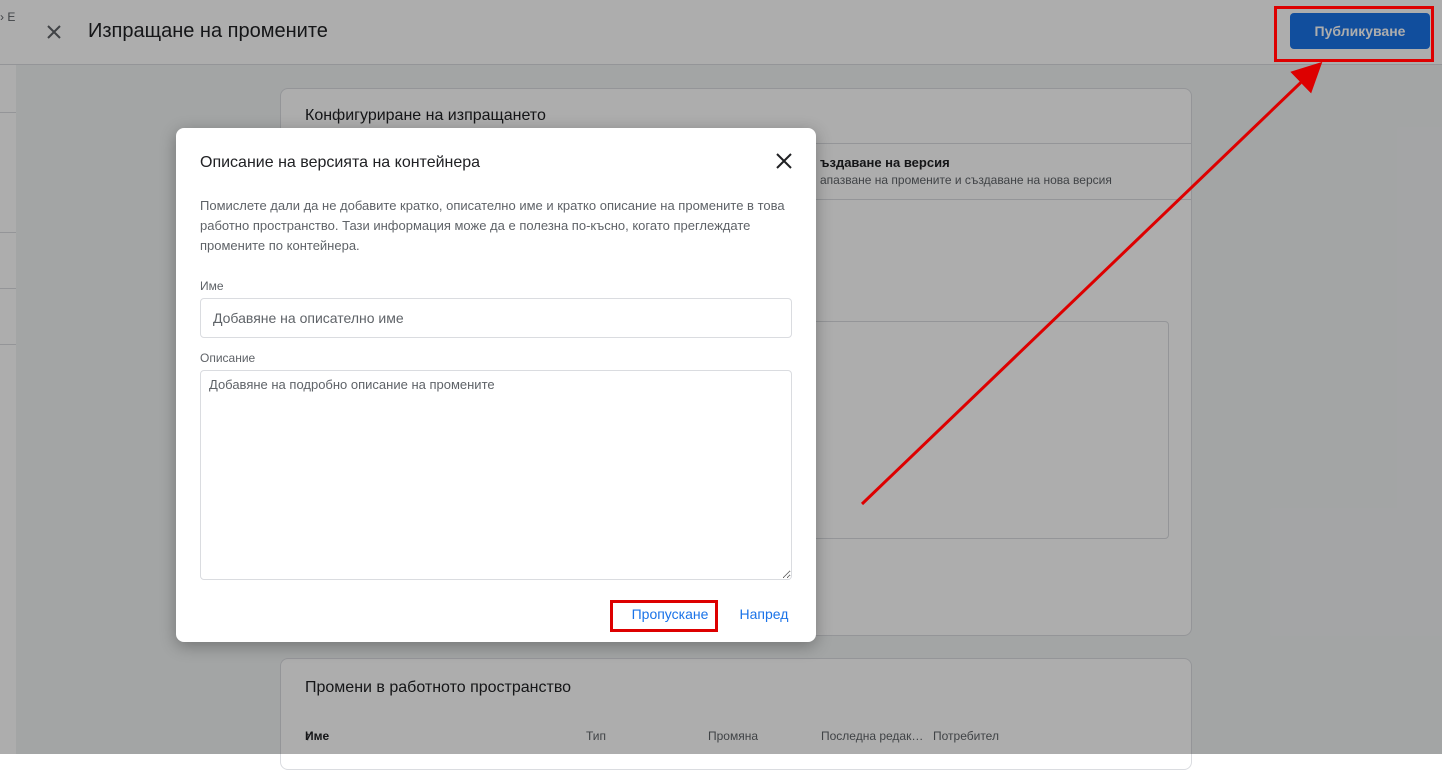 This screenshot has height=770, width=1442. Describe the element at coordinates (228, 358) in the screenshot. I see `description-label: Описание` at that location.